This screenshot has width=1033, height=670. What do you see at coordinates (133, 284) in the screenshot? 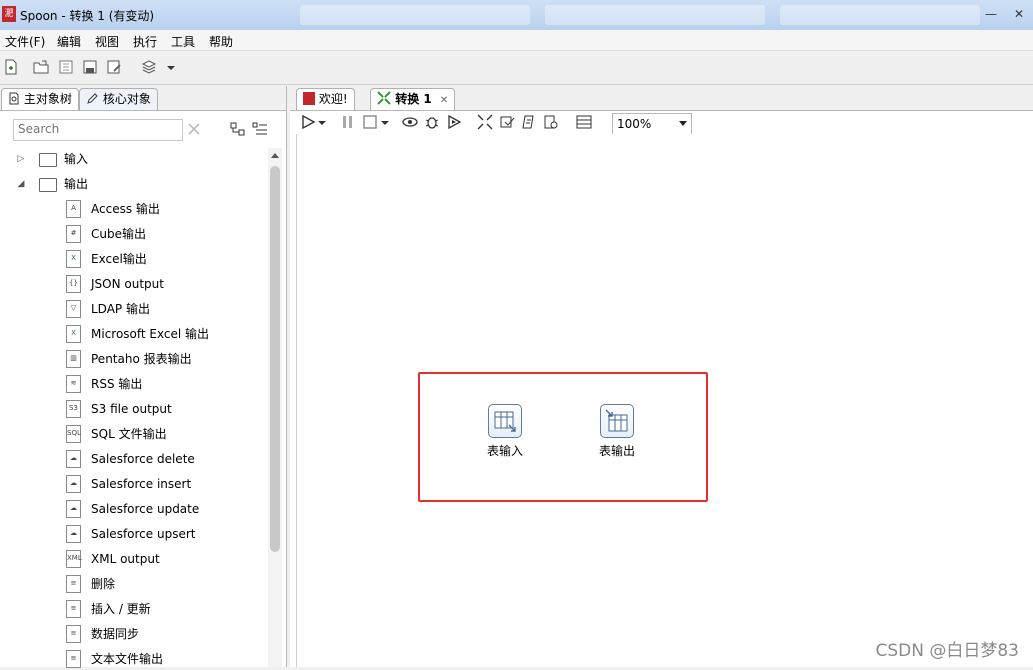
I see `tree-item-json-output: {} JSON output` at bounding box center [133, 284].